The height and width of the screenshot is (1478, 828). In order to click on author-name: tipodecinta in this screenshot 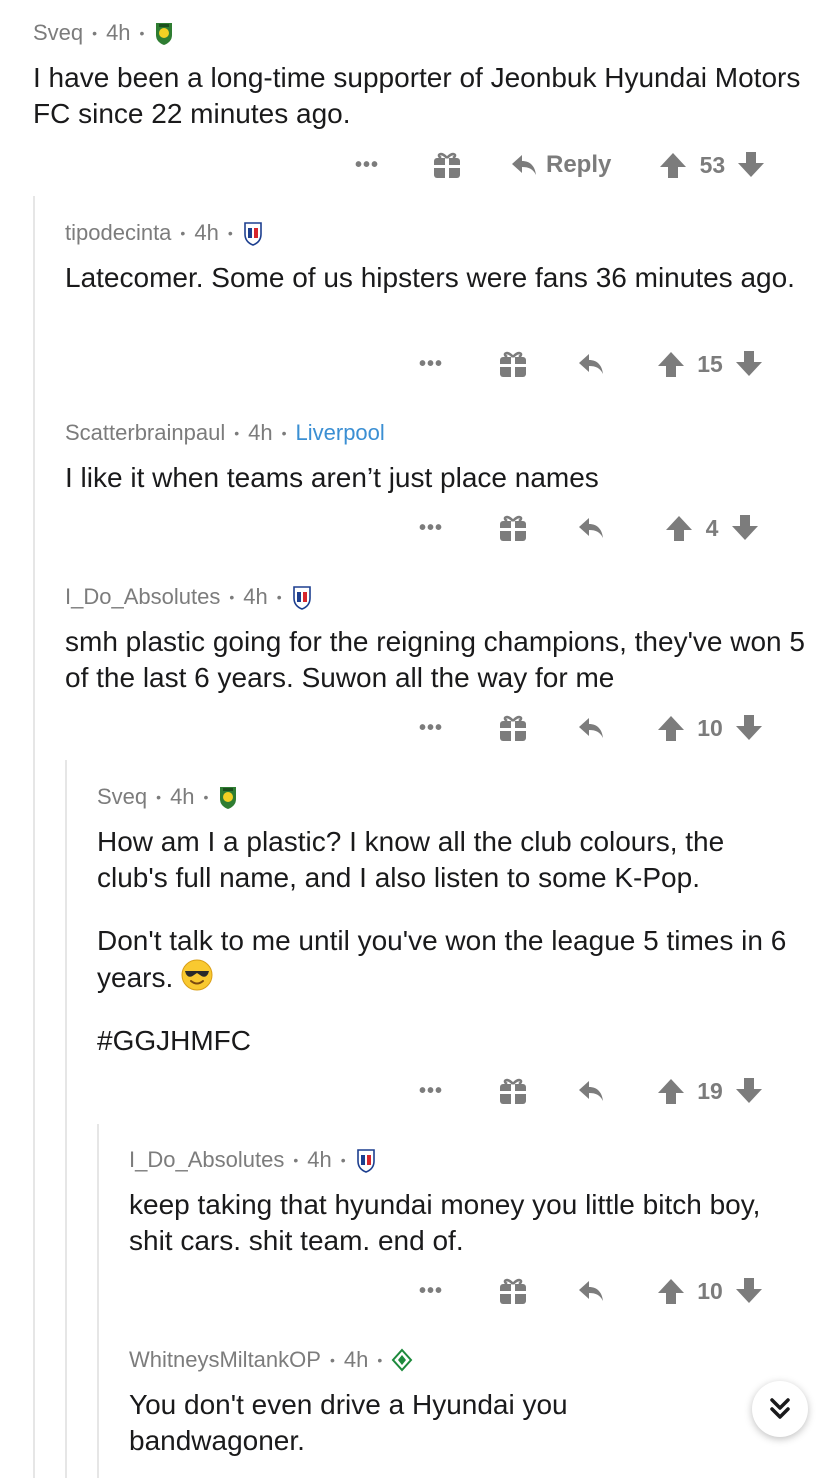, I will do `click(118, 233)`.